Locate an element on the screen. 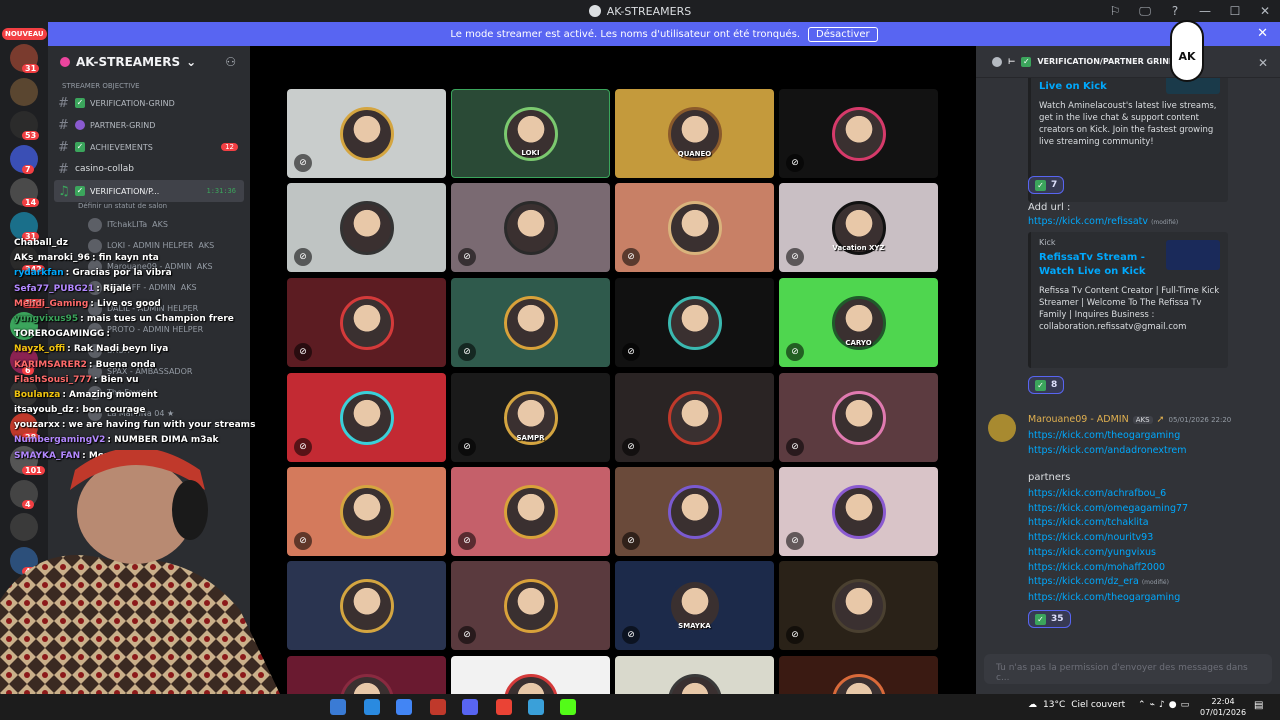  disable-streamer-mode-button: Désactiver is located at coordinates (843, 34).